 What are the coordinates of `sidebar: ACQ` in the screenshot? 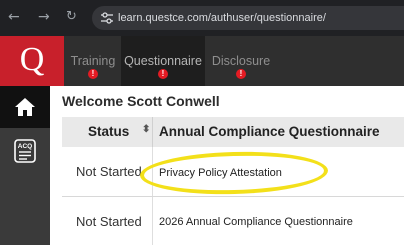 It's located at (25, 165).